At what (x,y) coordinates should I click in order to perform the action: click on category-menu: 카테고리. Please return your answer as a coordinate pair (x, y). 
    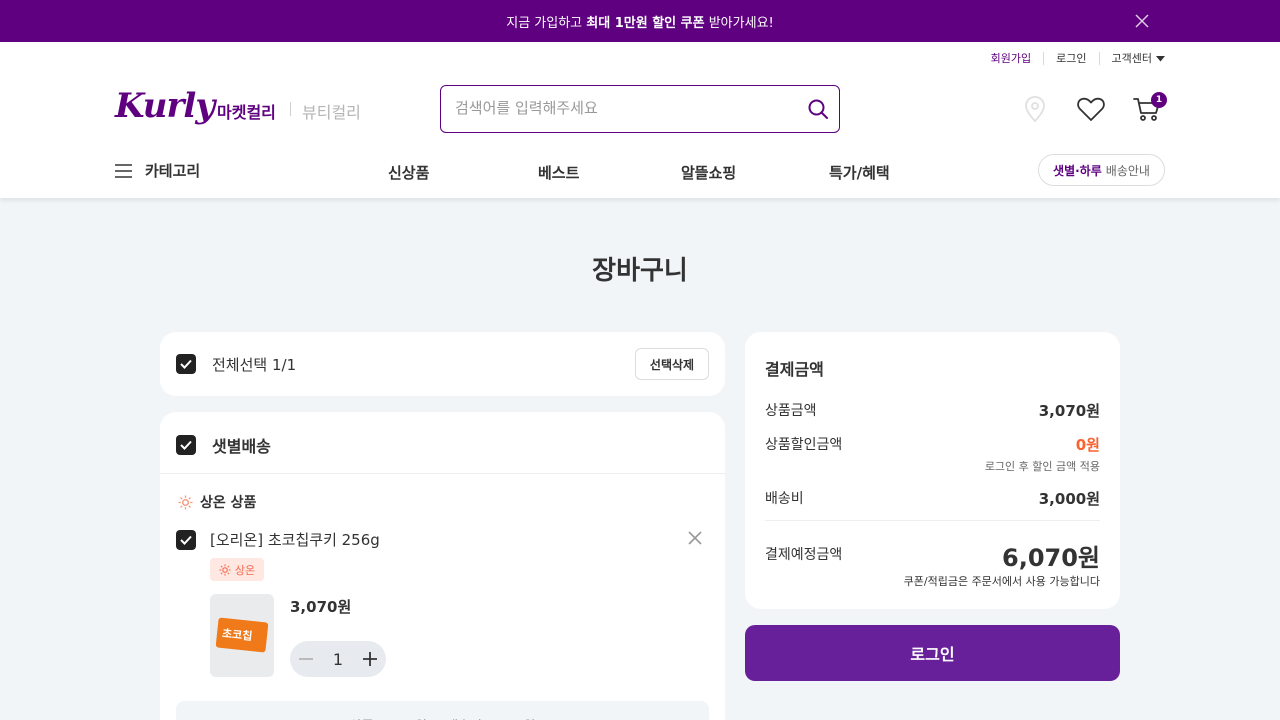
    Looking at the image, I should click on (157, 170).